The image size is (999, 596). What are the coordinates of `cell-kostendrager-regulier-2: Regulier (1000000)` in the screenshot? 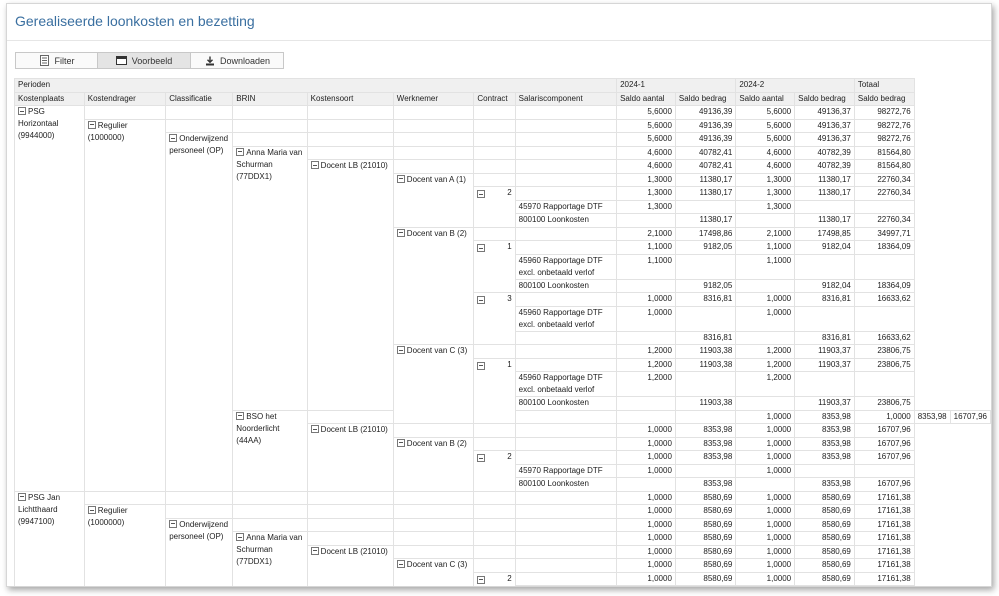 It's located at (125, 545).